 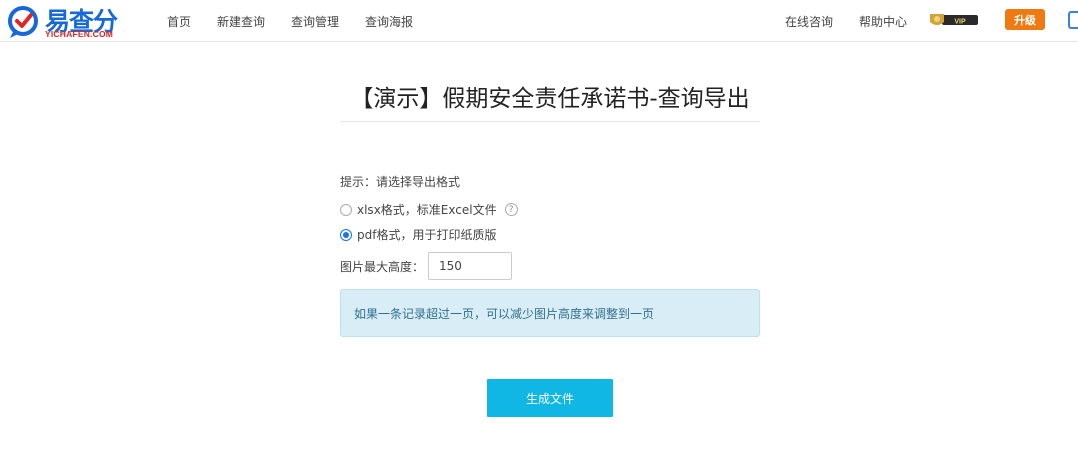 I want to click on nav-new-query: 新建查询, so click(x=241, y=21).